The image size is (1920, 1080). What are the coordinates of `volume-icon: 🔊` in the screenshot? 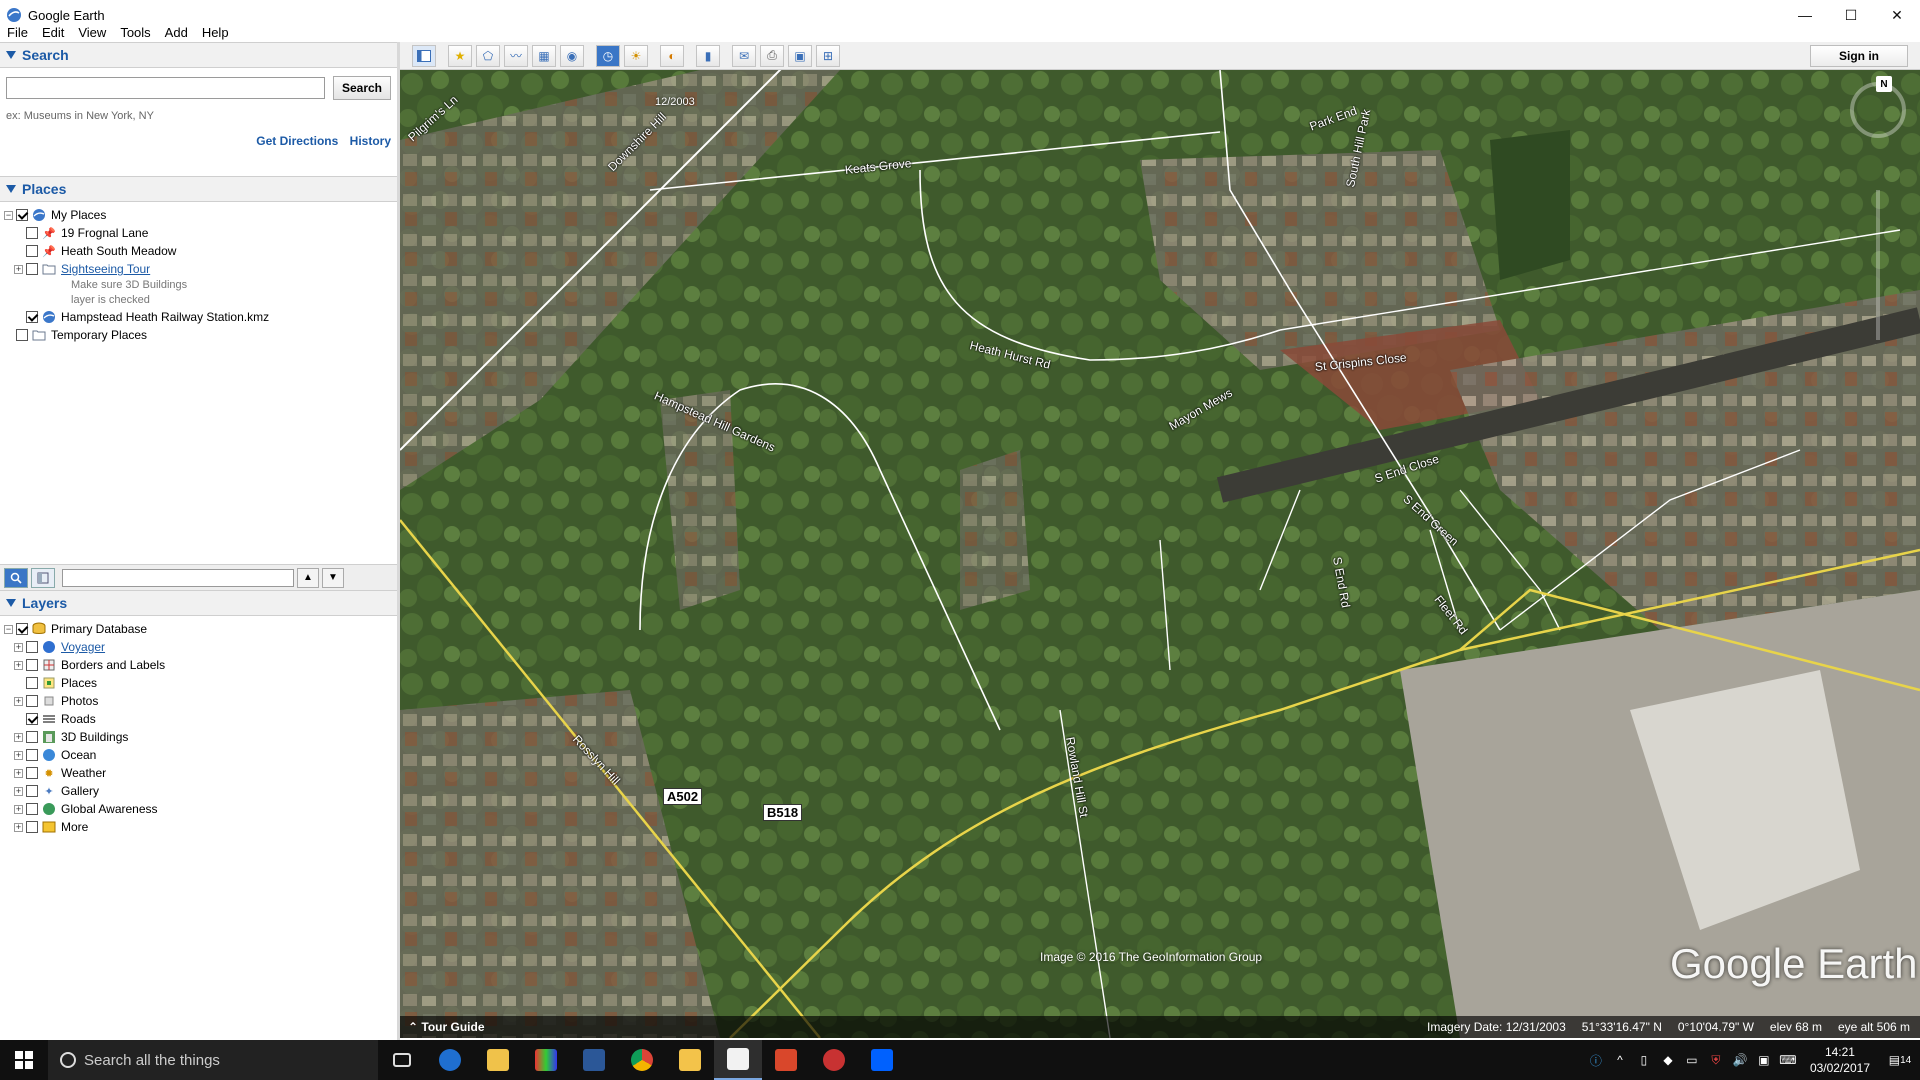 It's located at (1740, 1060).